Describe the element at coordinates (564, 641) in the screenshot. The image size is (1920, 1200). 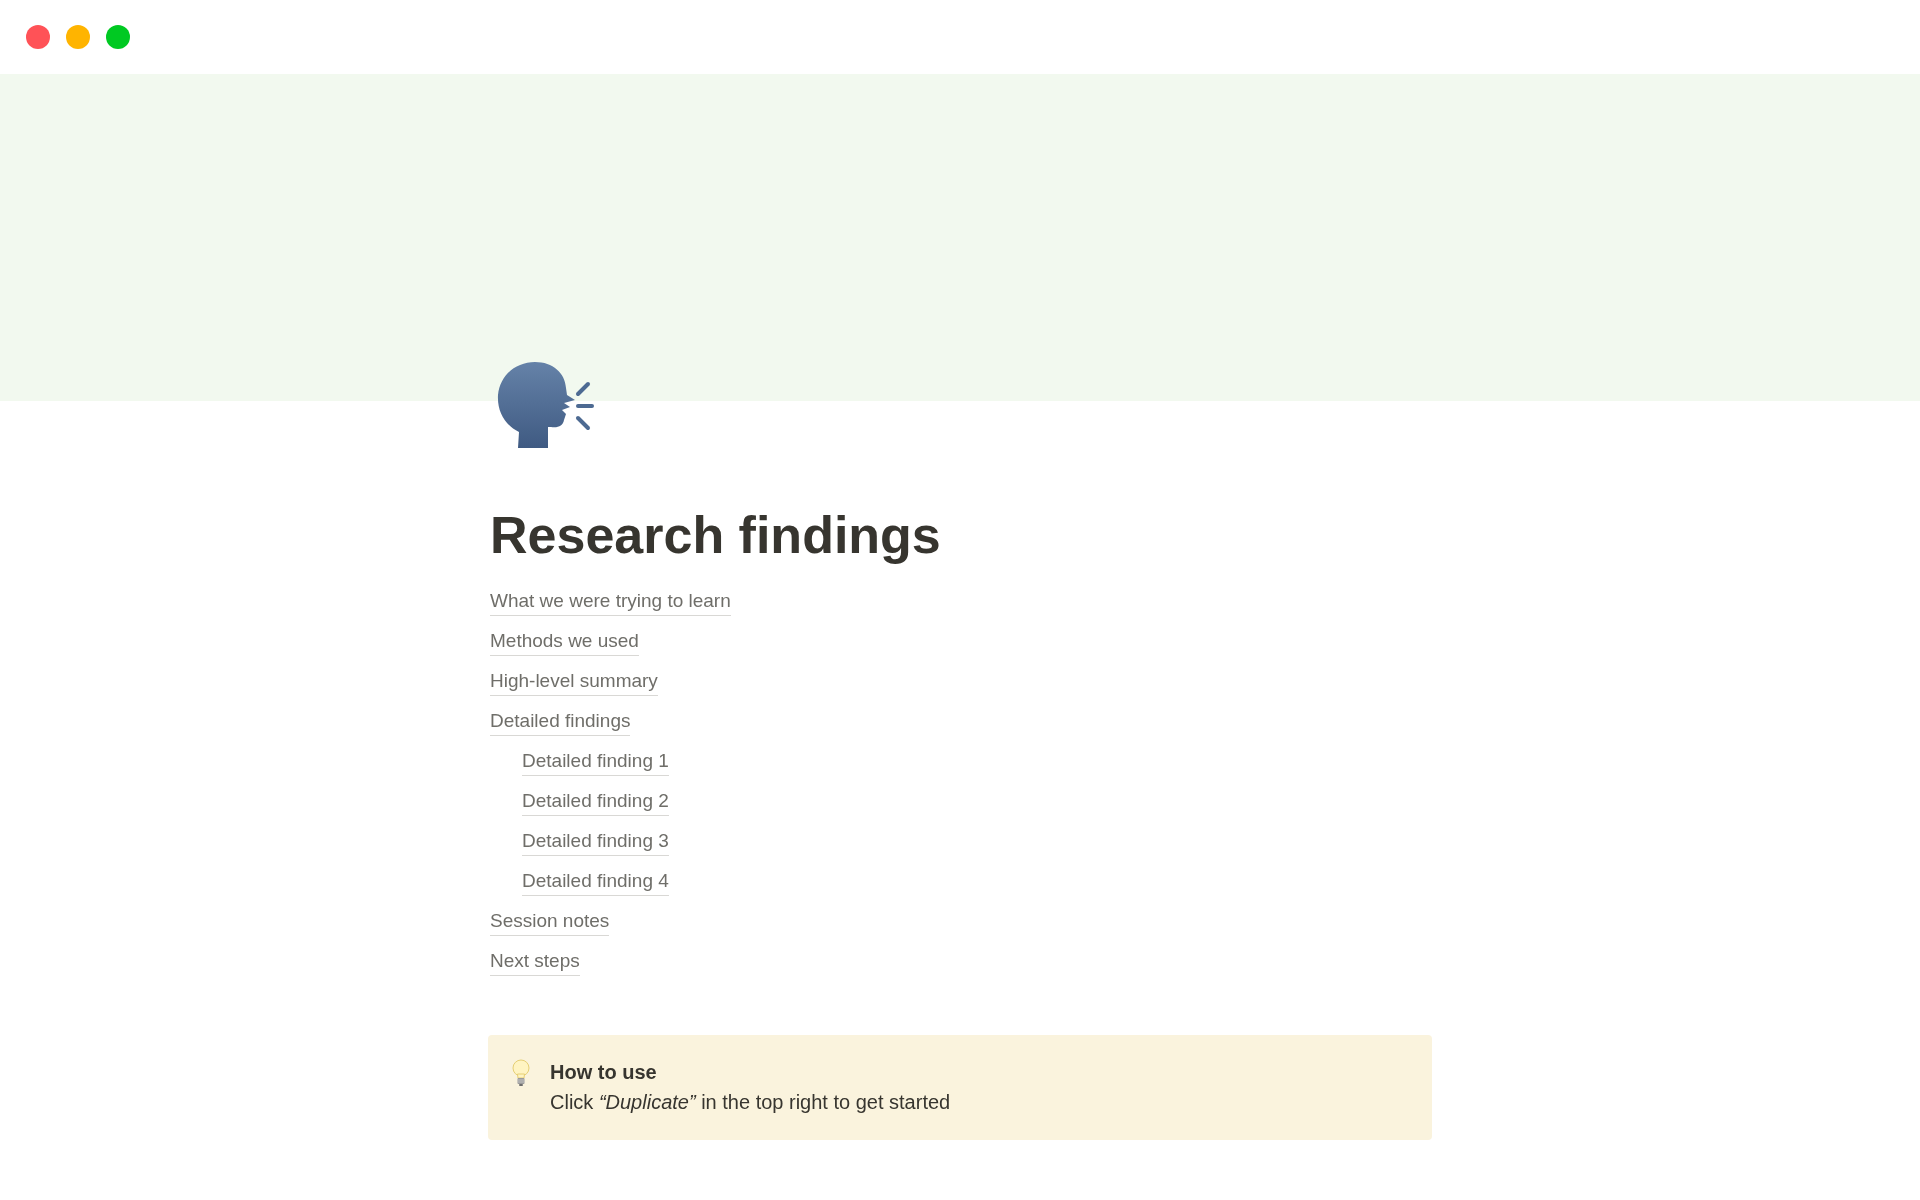
I see `contents-link: Methods we used` at that location.